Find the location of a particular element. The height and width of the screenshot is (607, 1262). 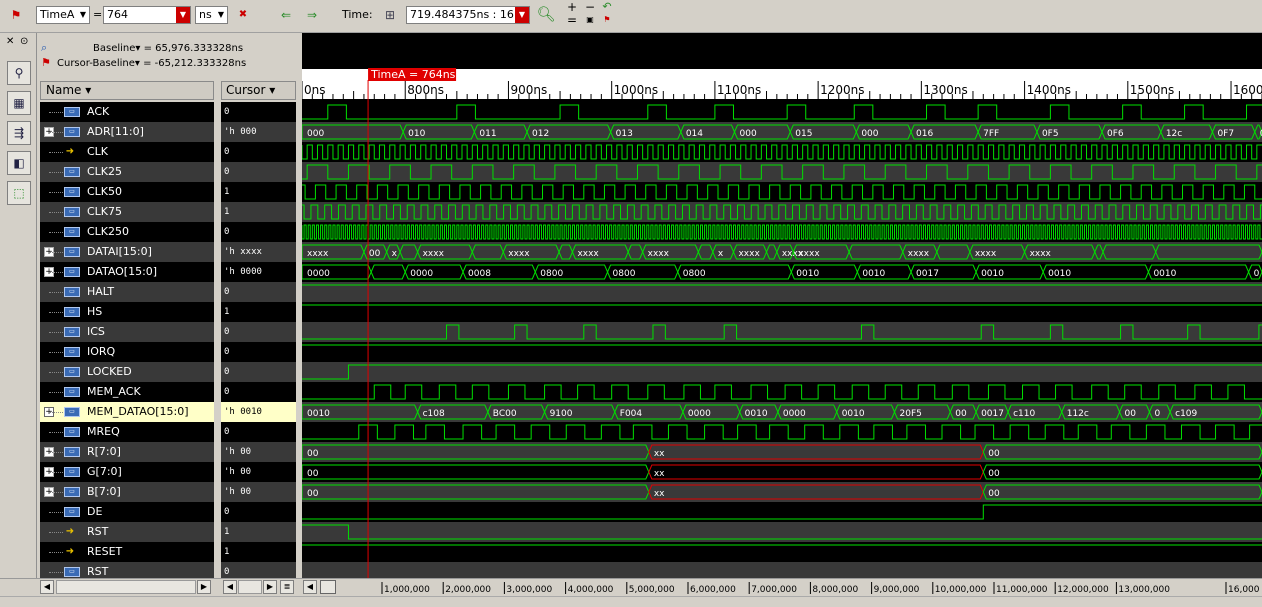

scale-label: 9,000,000 is located at coordinates (897, 590).